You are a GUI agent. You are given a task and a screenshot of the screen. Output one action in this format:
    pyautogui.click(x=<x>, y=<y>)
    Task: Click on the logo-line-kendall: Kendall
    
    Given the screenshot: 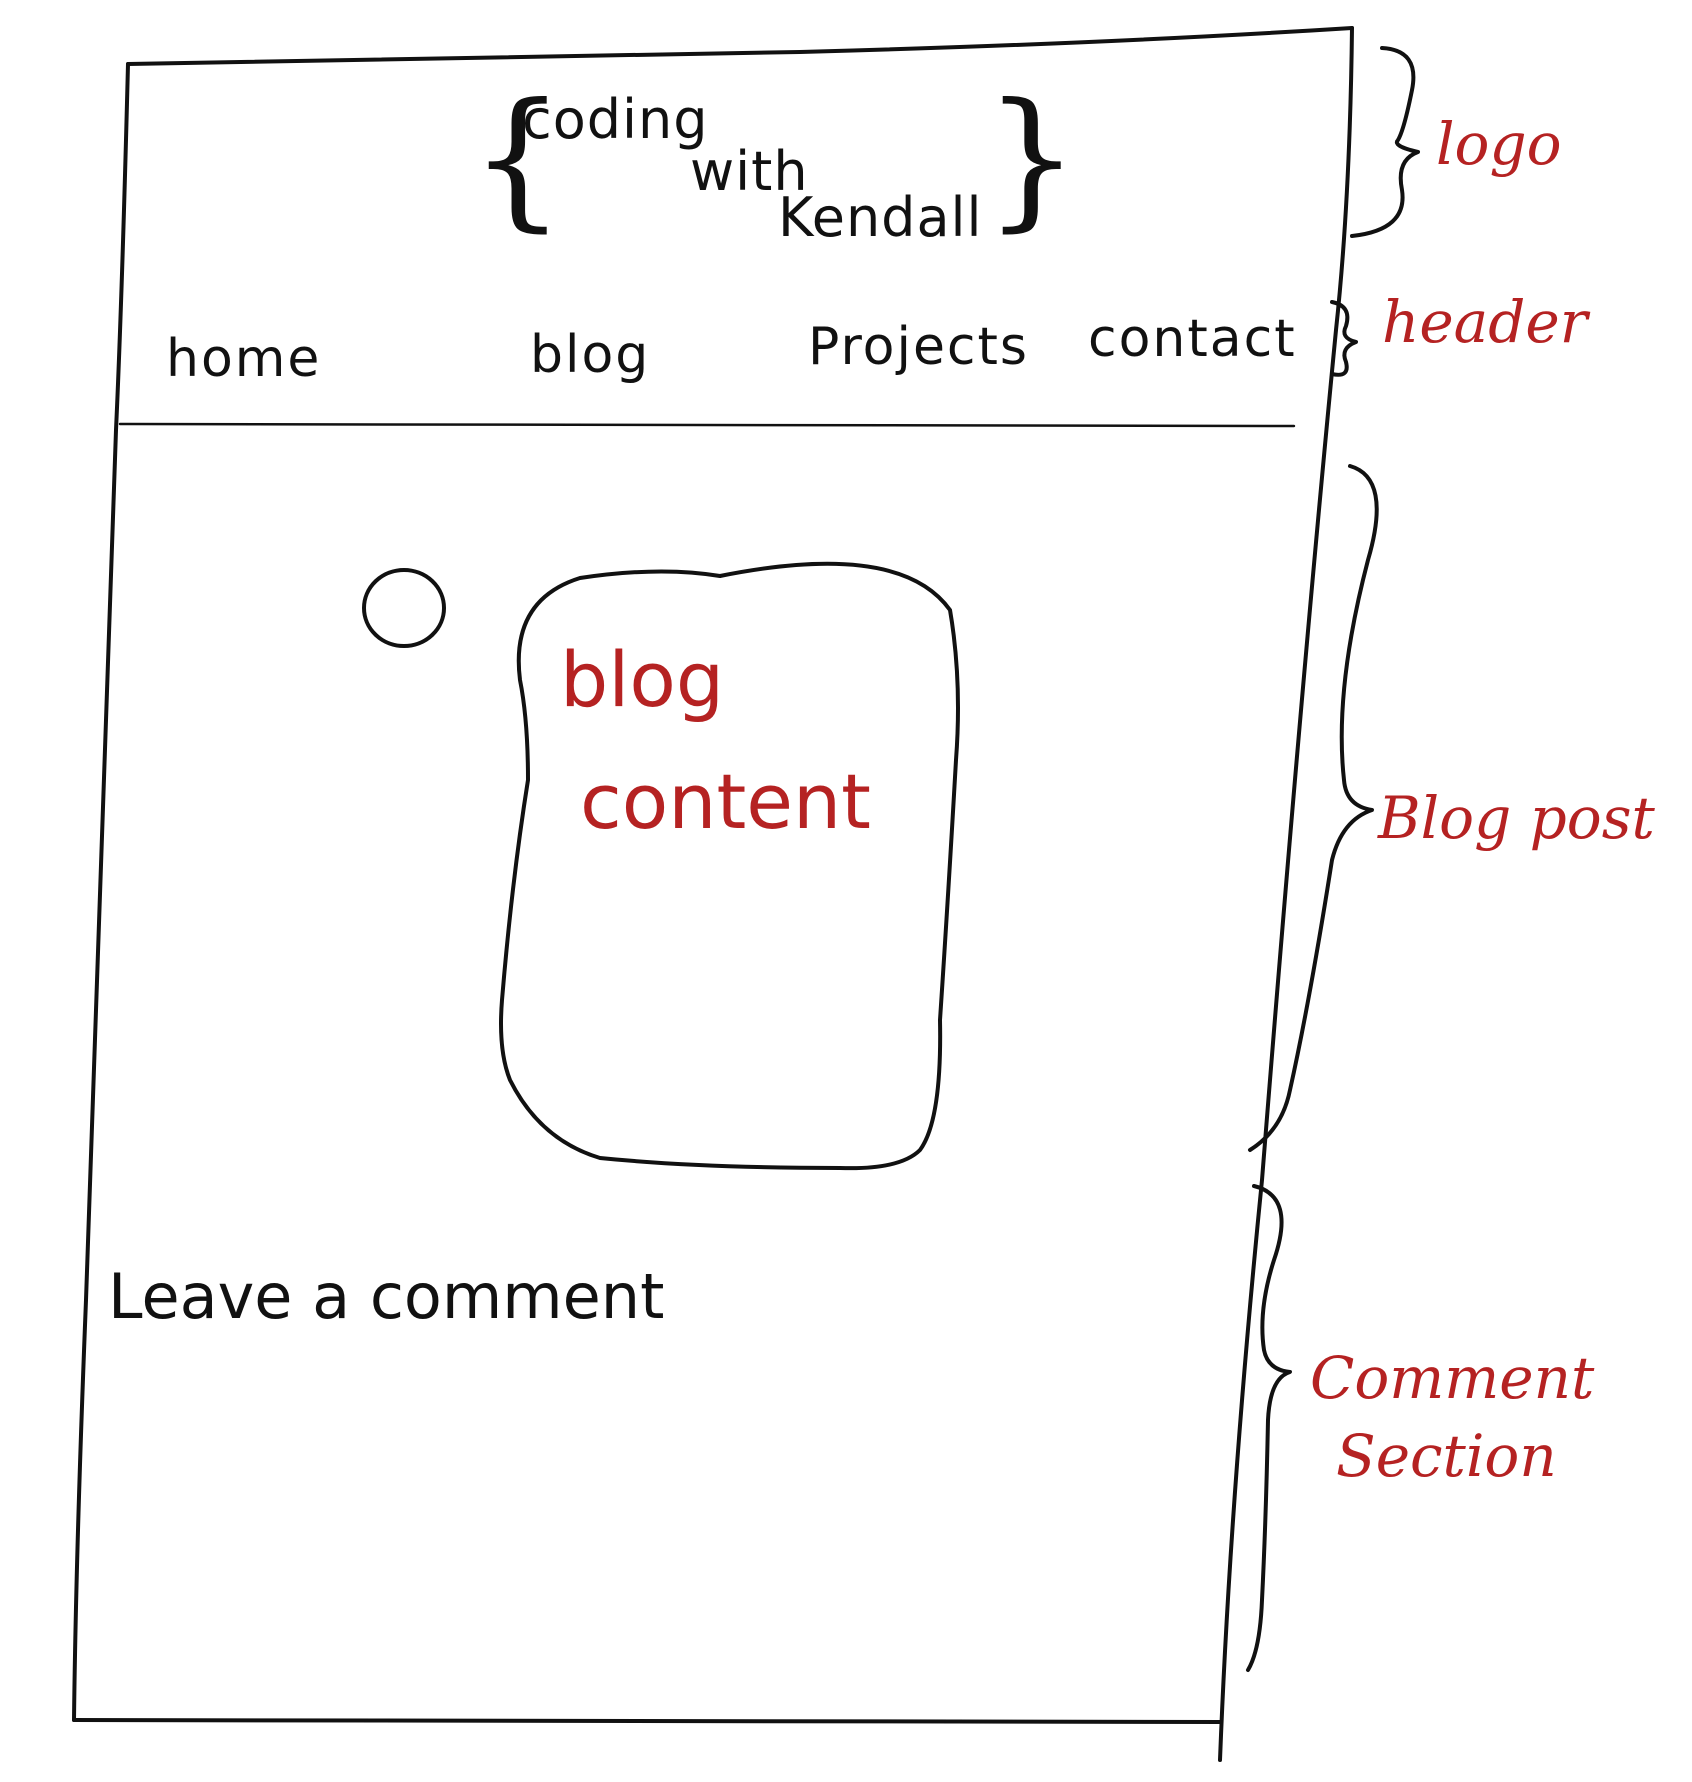 What is the action you would take?
    pyautogui.click(x=880, y=217)
    